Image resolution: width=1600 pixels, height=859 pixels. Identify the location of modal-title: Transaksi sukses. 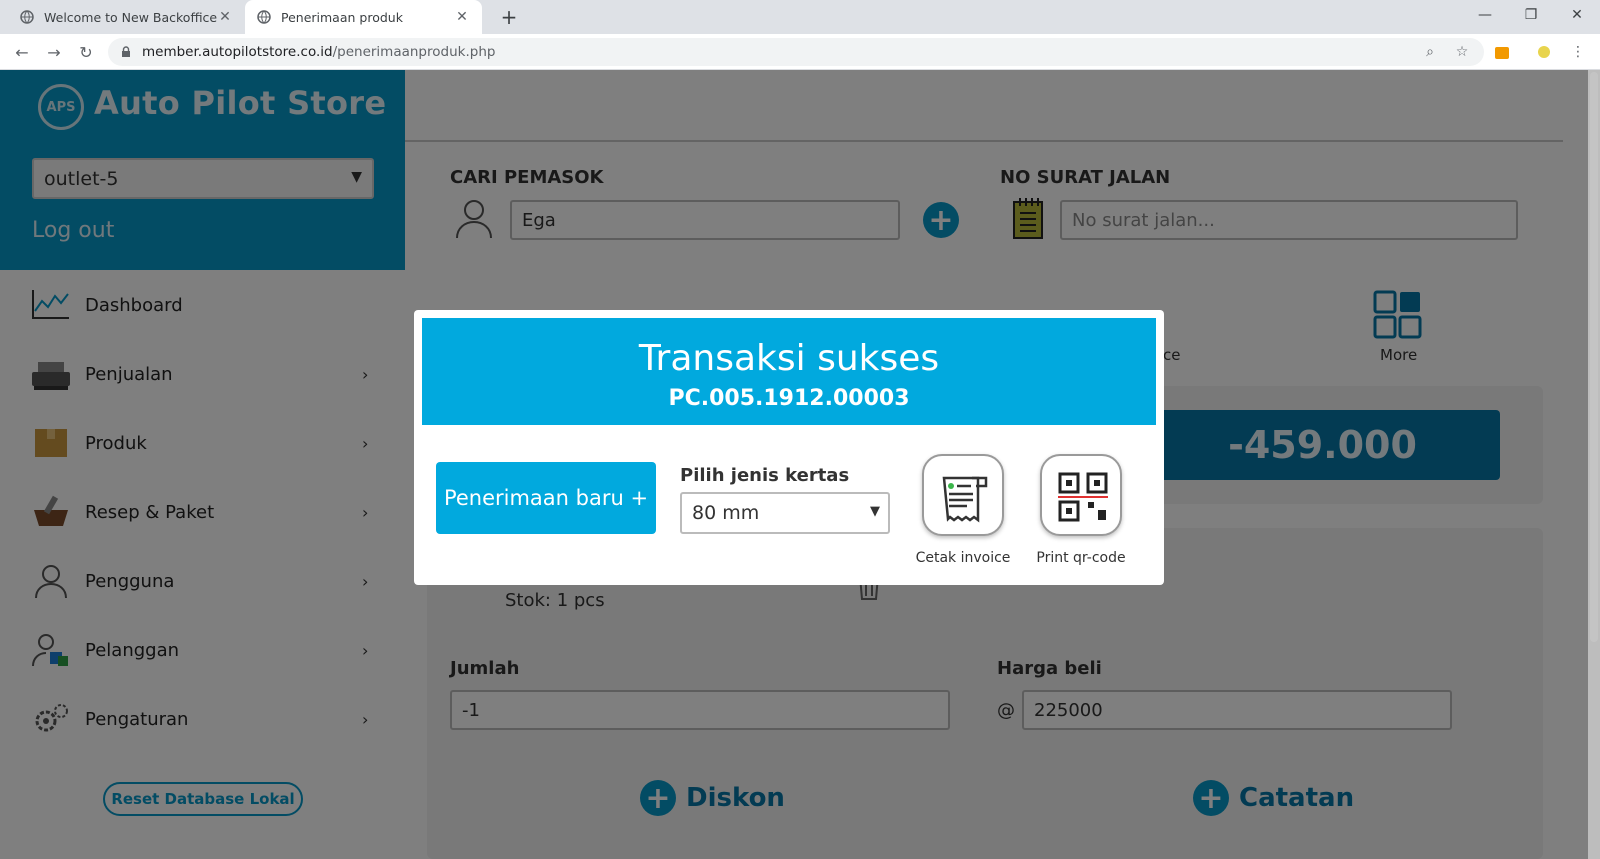
(789, 358).